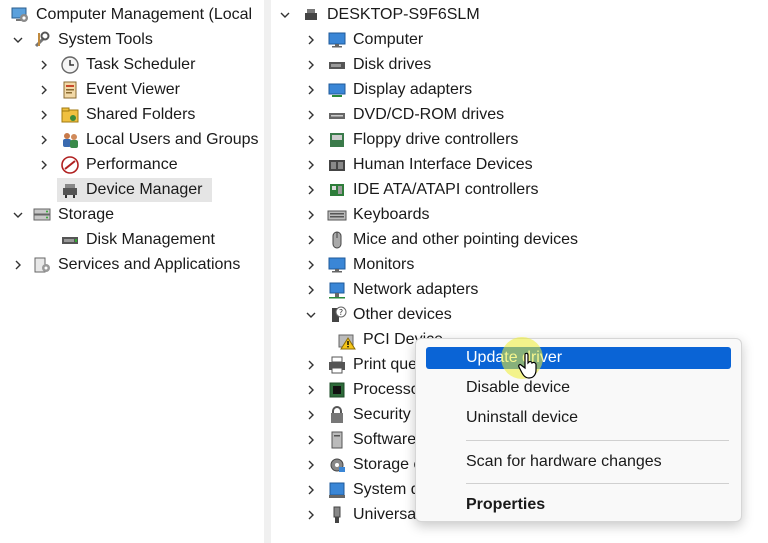 The width and height of the screenshot is (768, 543). Describe the element at coordinates (337, 140) in the screenshot. I see `floppy-controller-icon` at that location.